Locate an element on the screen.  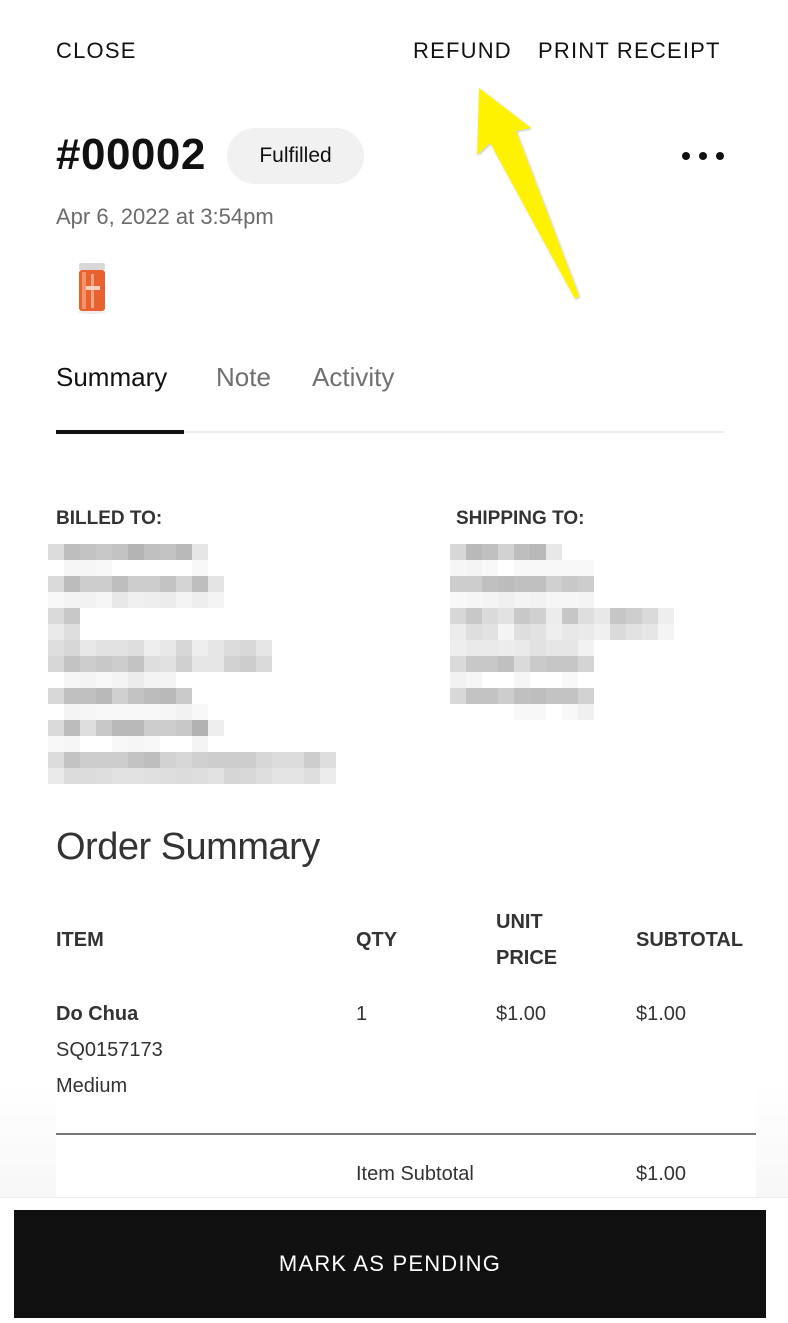
item-qty: 1 is located at coordinates (362, 1014).